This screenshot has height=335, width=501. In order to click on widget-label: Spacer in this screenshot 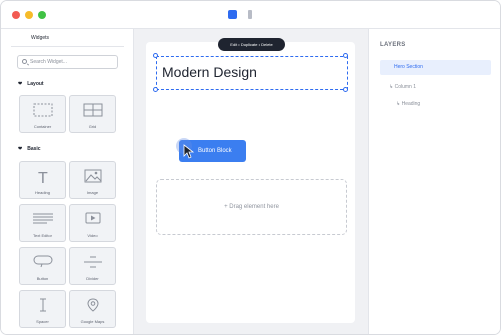, I will do `click(42, 321)`.